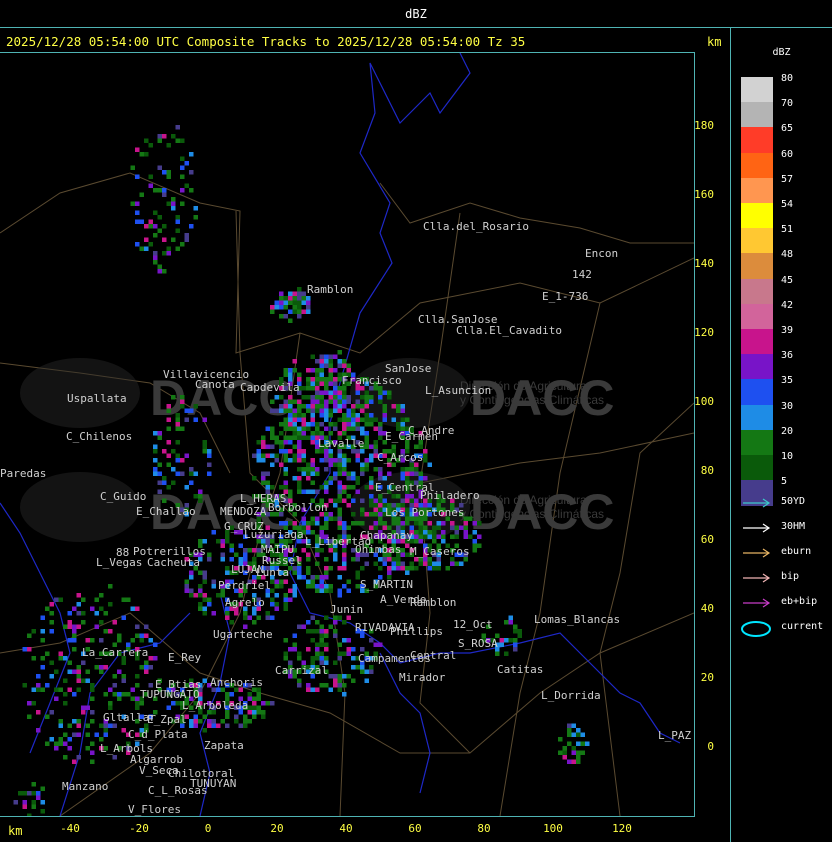 The width and height of the screenshot is (832, 842). I want to click on y-tick-label: 160, so click(704, 194).